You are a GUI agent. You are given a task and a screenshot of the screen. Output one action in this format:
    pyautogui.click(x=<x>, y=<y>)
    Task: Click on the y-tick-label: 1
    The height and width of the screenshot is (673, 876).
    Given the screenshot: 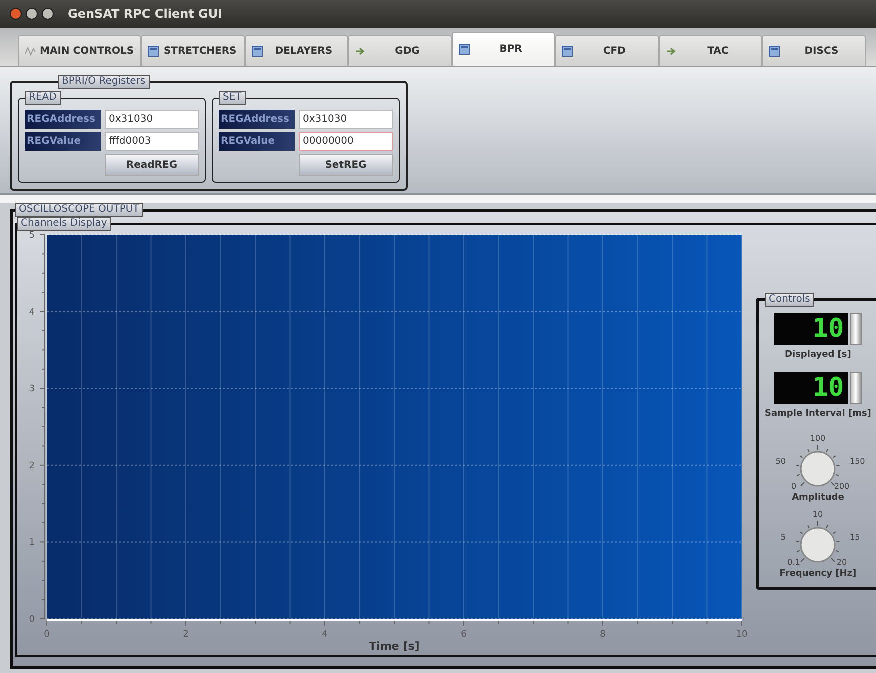 What is the action you would take?
    pyautogui.click(x=32, y=543)
    